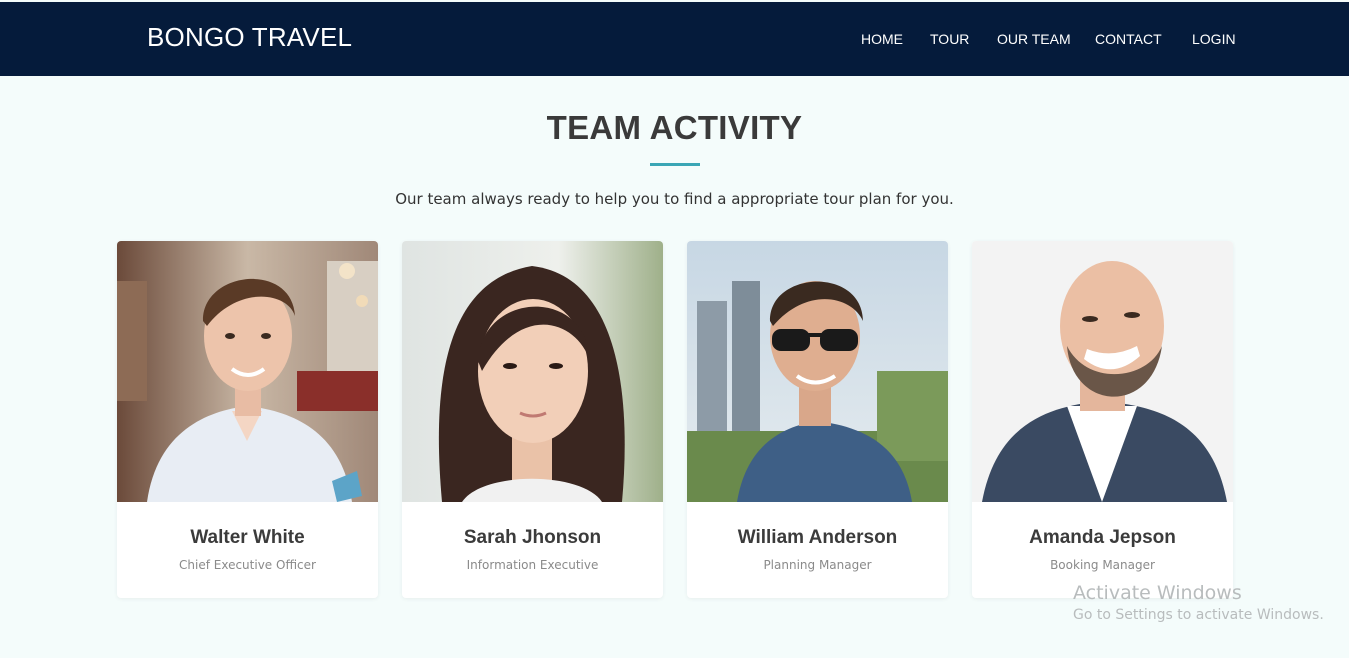 The image size is (1352, 658). I want to click on windows-watermark-subtitle: Go to Settings to activate Windows., so click(1198, 615).